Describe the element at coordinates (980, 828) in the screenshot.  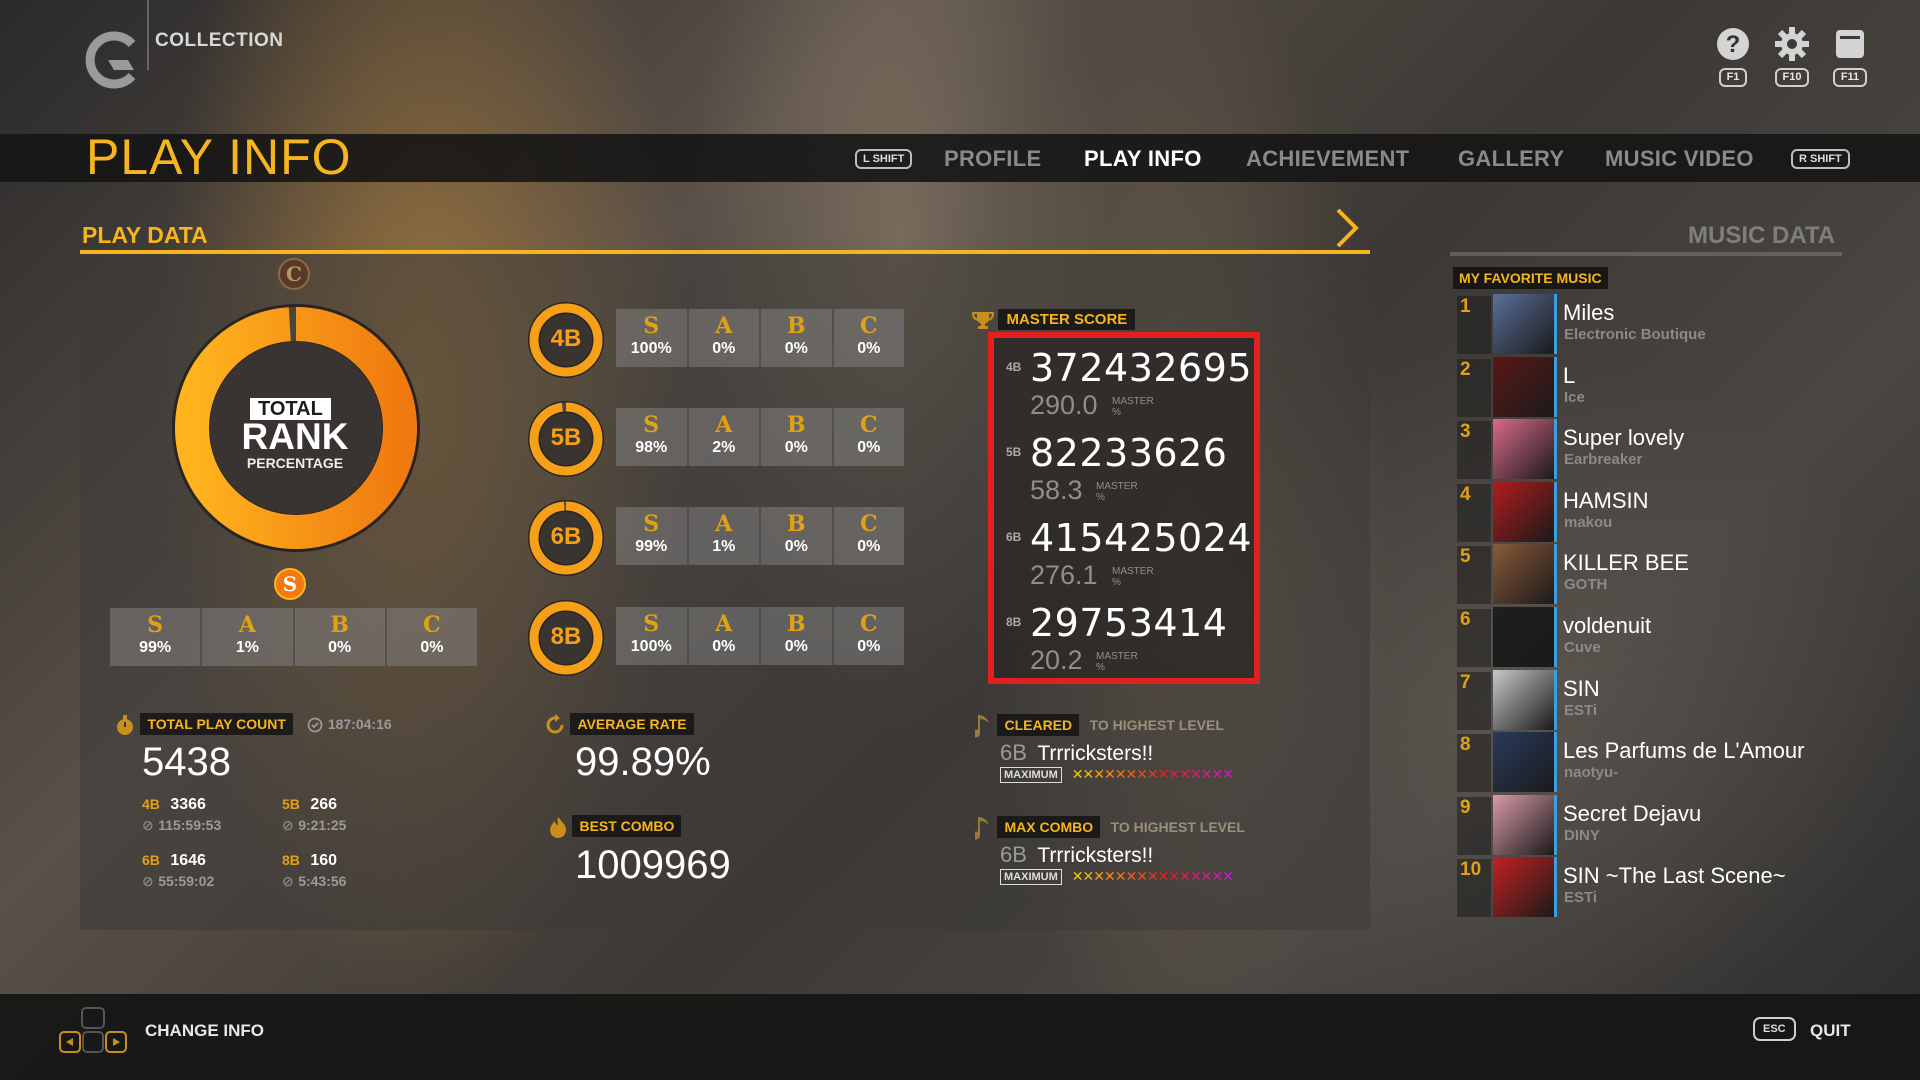
I see `music-note-icon` at that location.